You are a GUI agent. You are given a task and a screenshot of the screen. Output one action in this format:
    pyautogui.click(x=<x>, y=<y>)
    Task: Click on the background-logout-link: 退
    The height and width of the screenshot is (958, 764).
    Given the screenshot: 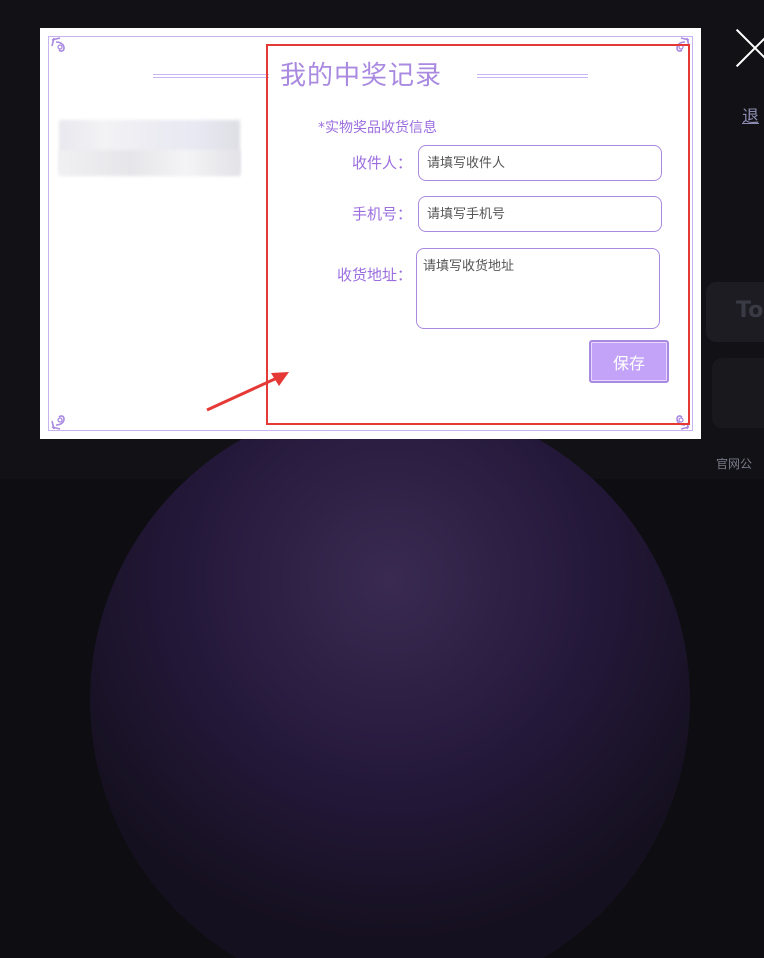 What is the action you would take?
    pyautogui.click(x=750, y=117)
    